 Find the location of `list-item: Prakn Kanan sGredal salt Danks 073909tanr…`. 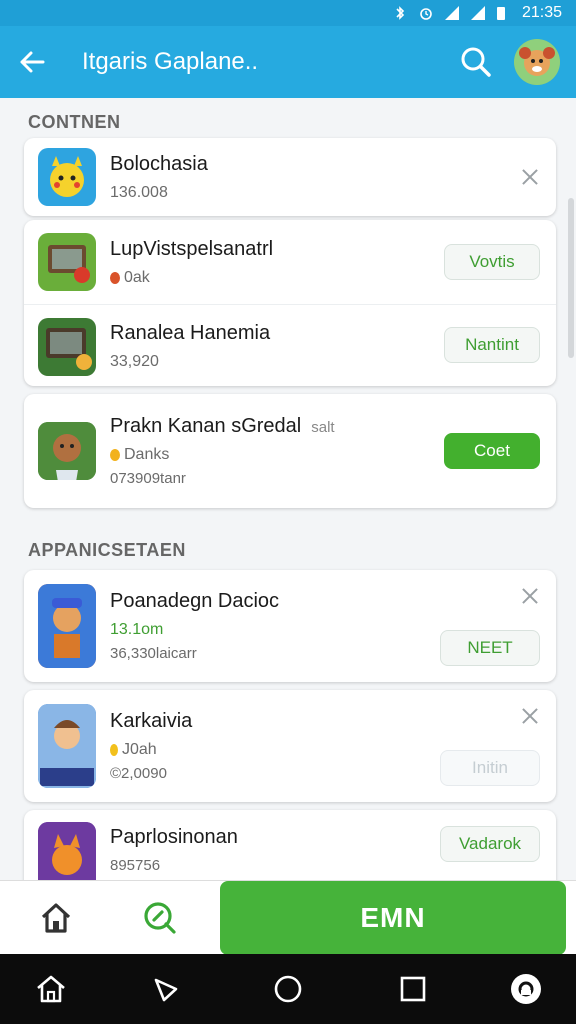

list-item: Prakn Kanan sGredal salt Danks 073909tanr… is located at coordinates (290, 451).